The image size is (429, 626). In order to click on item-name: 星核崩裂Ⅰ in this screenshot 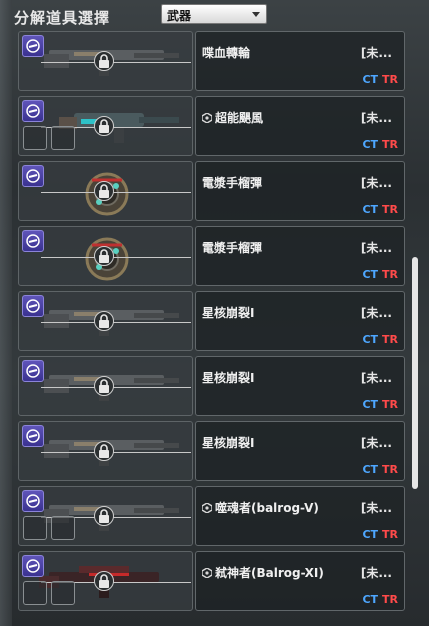, I will do `click(228, 377)`.